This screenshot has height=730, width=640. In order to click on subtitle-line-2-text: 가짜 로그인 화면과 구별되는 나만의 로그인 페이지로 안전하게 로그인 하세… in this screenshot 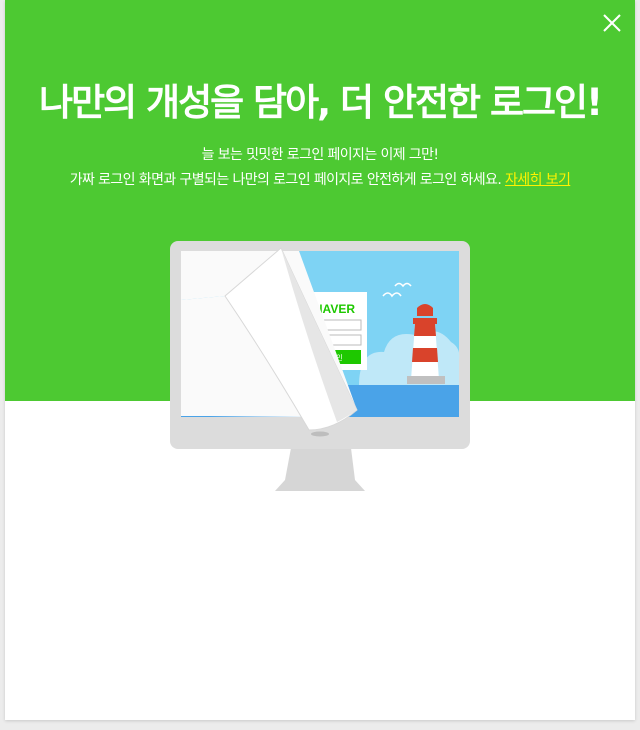, I will do `click(285, 180)`.